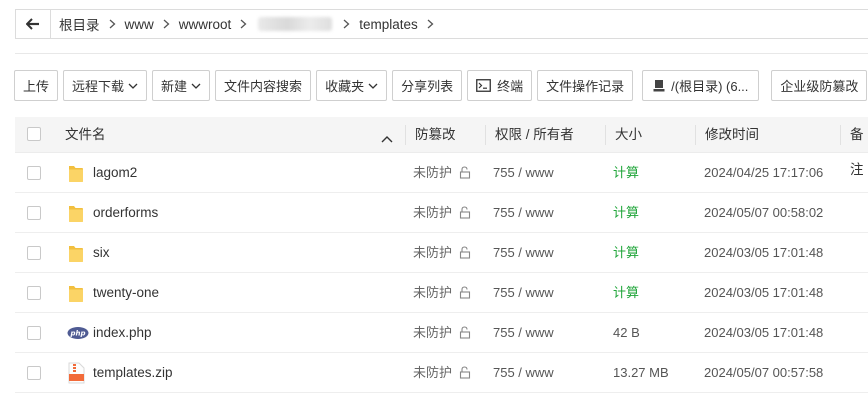 The image size is (868, 403). I want to click on select-all-checkbox, so click(34, 134).